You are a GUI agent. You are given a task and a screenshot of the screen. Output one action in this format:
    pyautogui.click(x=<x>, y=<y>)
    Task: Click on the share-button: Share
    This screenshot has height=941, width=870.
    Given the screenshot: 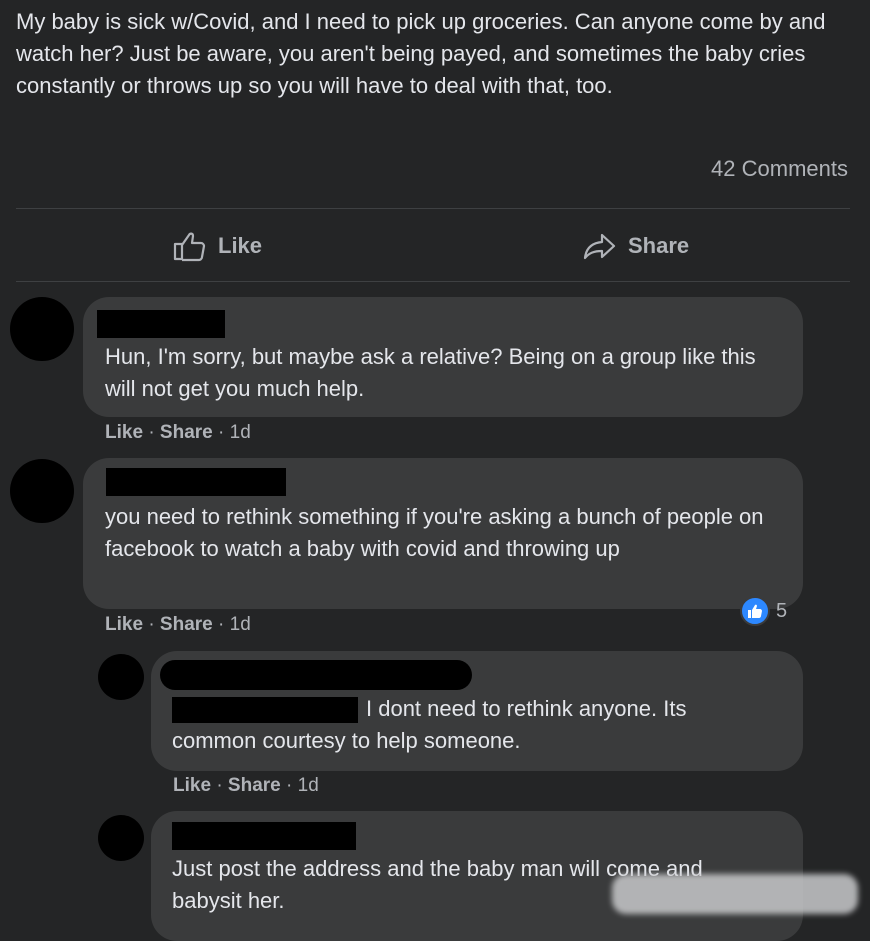 What is the action you would take?
    pyautogui.click(x=635, y=246)
    